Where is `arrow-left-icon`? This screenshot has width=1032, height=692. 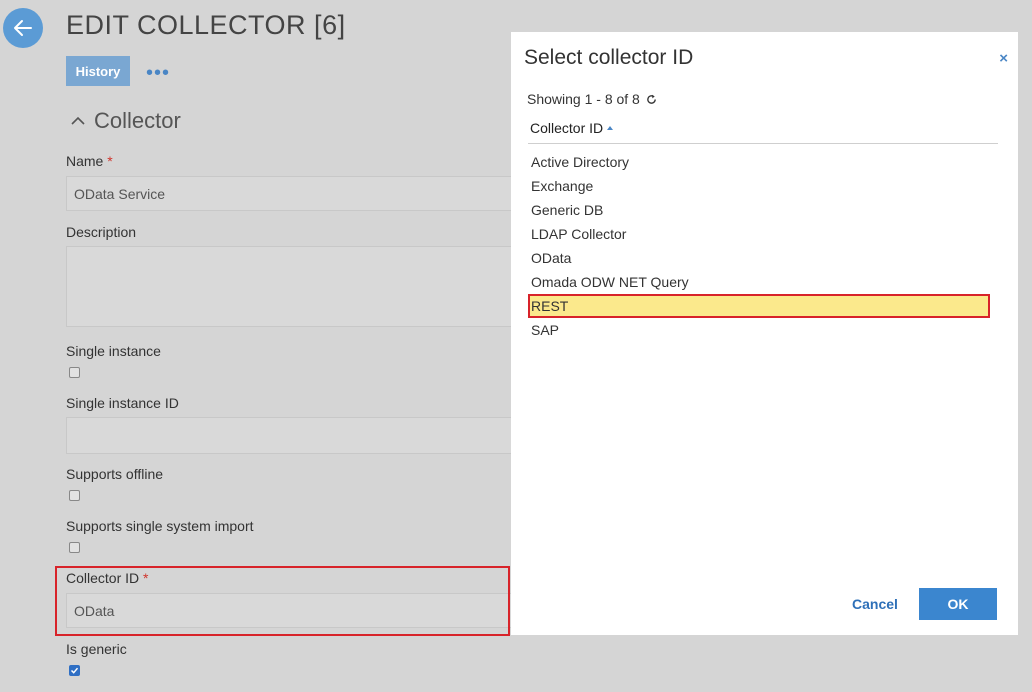
arrow-left-icon is located at coordinates (23, 28).